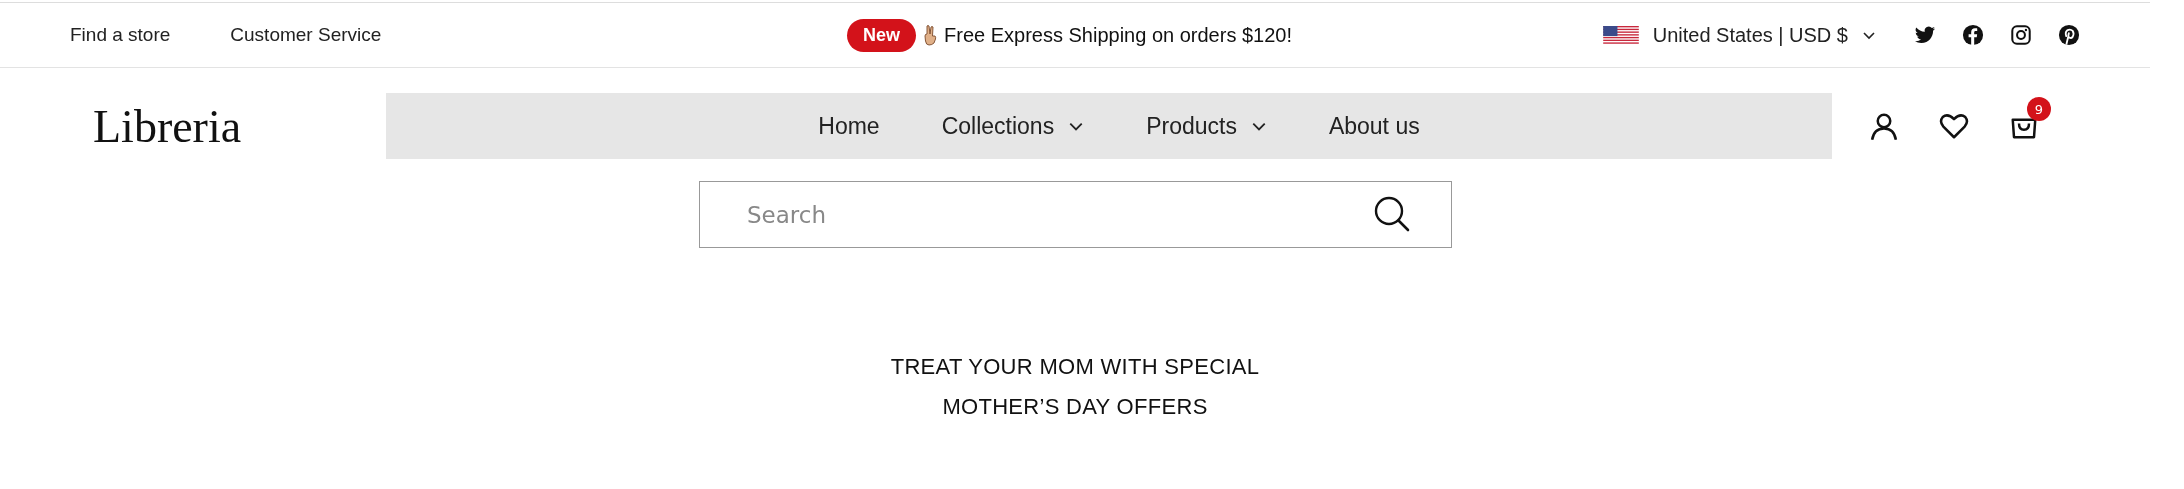 The width and height of the screenshot is (2184, 489). What do you see at coordinates (1374, 126) in the screenshot?
I see `nav-link: About us` at bounding box center [1374, 126].